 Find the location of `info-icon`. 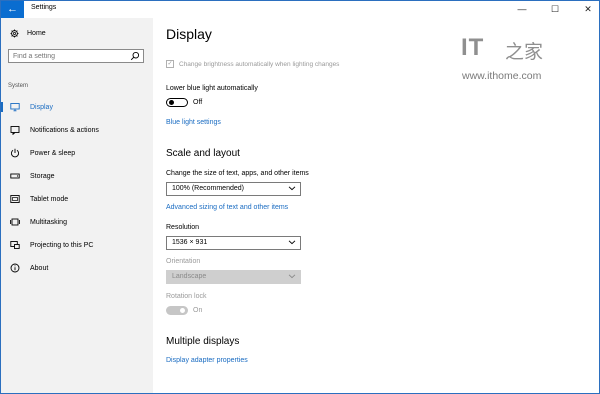

info-icon is located at coordinates (15, 268).